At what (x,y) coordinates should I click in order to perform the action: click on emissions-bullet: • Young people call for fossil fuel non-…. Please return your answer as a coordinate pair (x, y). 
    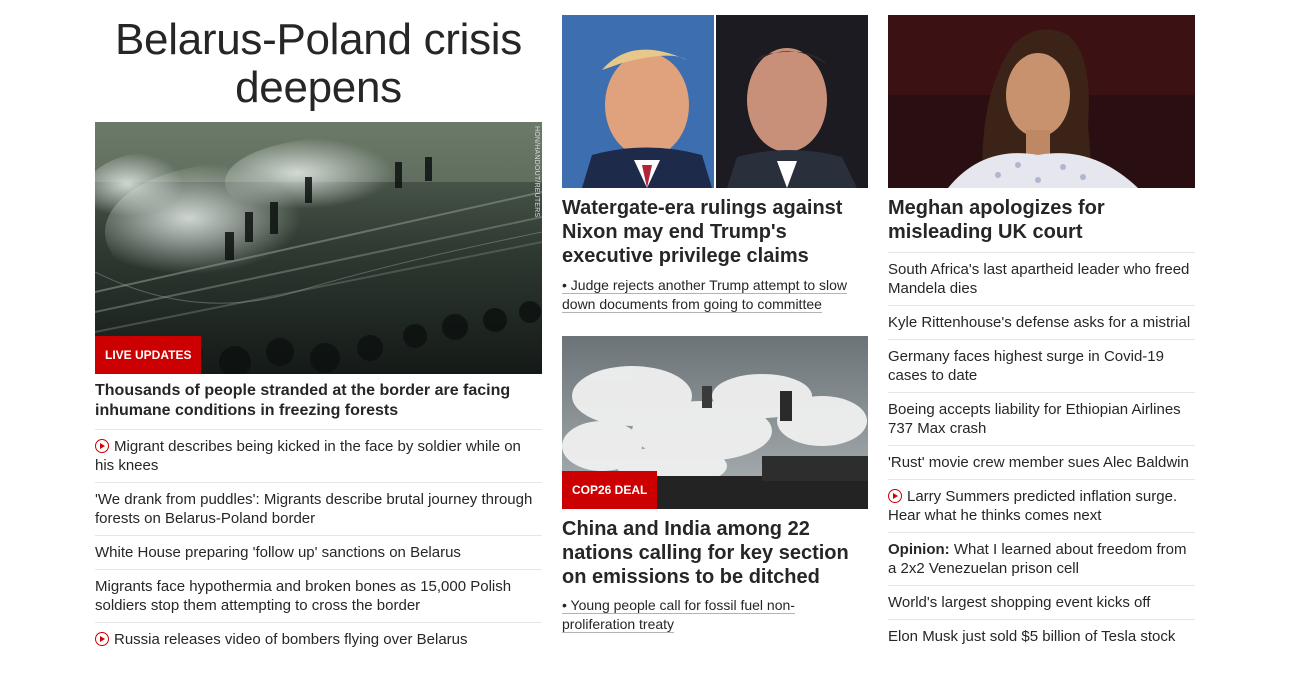
    Looking at the image, I should click on (715, 615).